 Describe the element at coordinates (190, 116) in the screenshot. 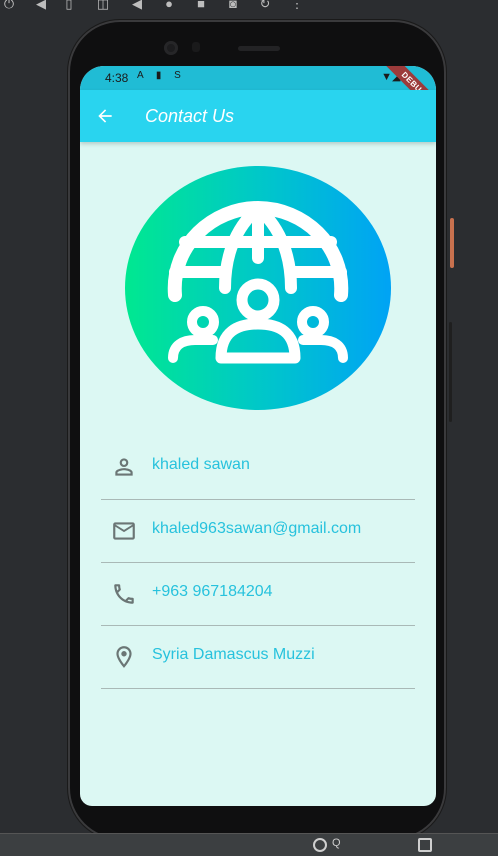

I see `page-title: Contact Us` at that location.